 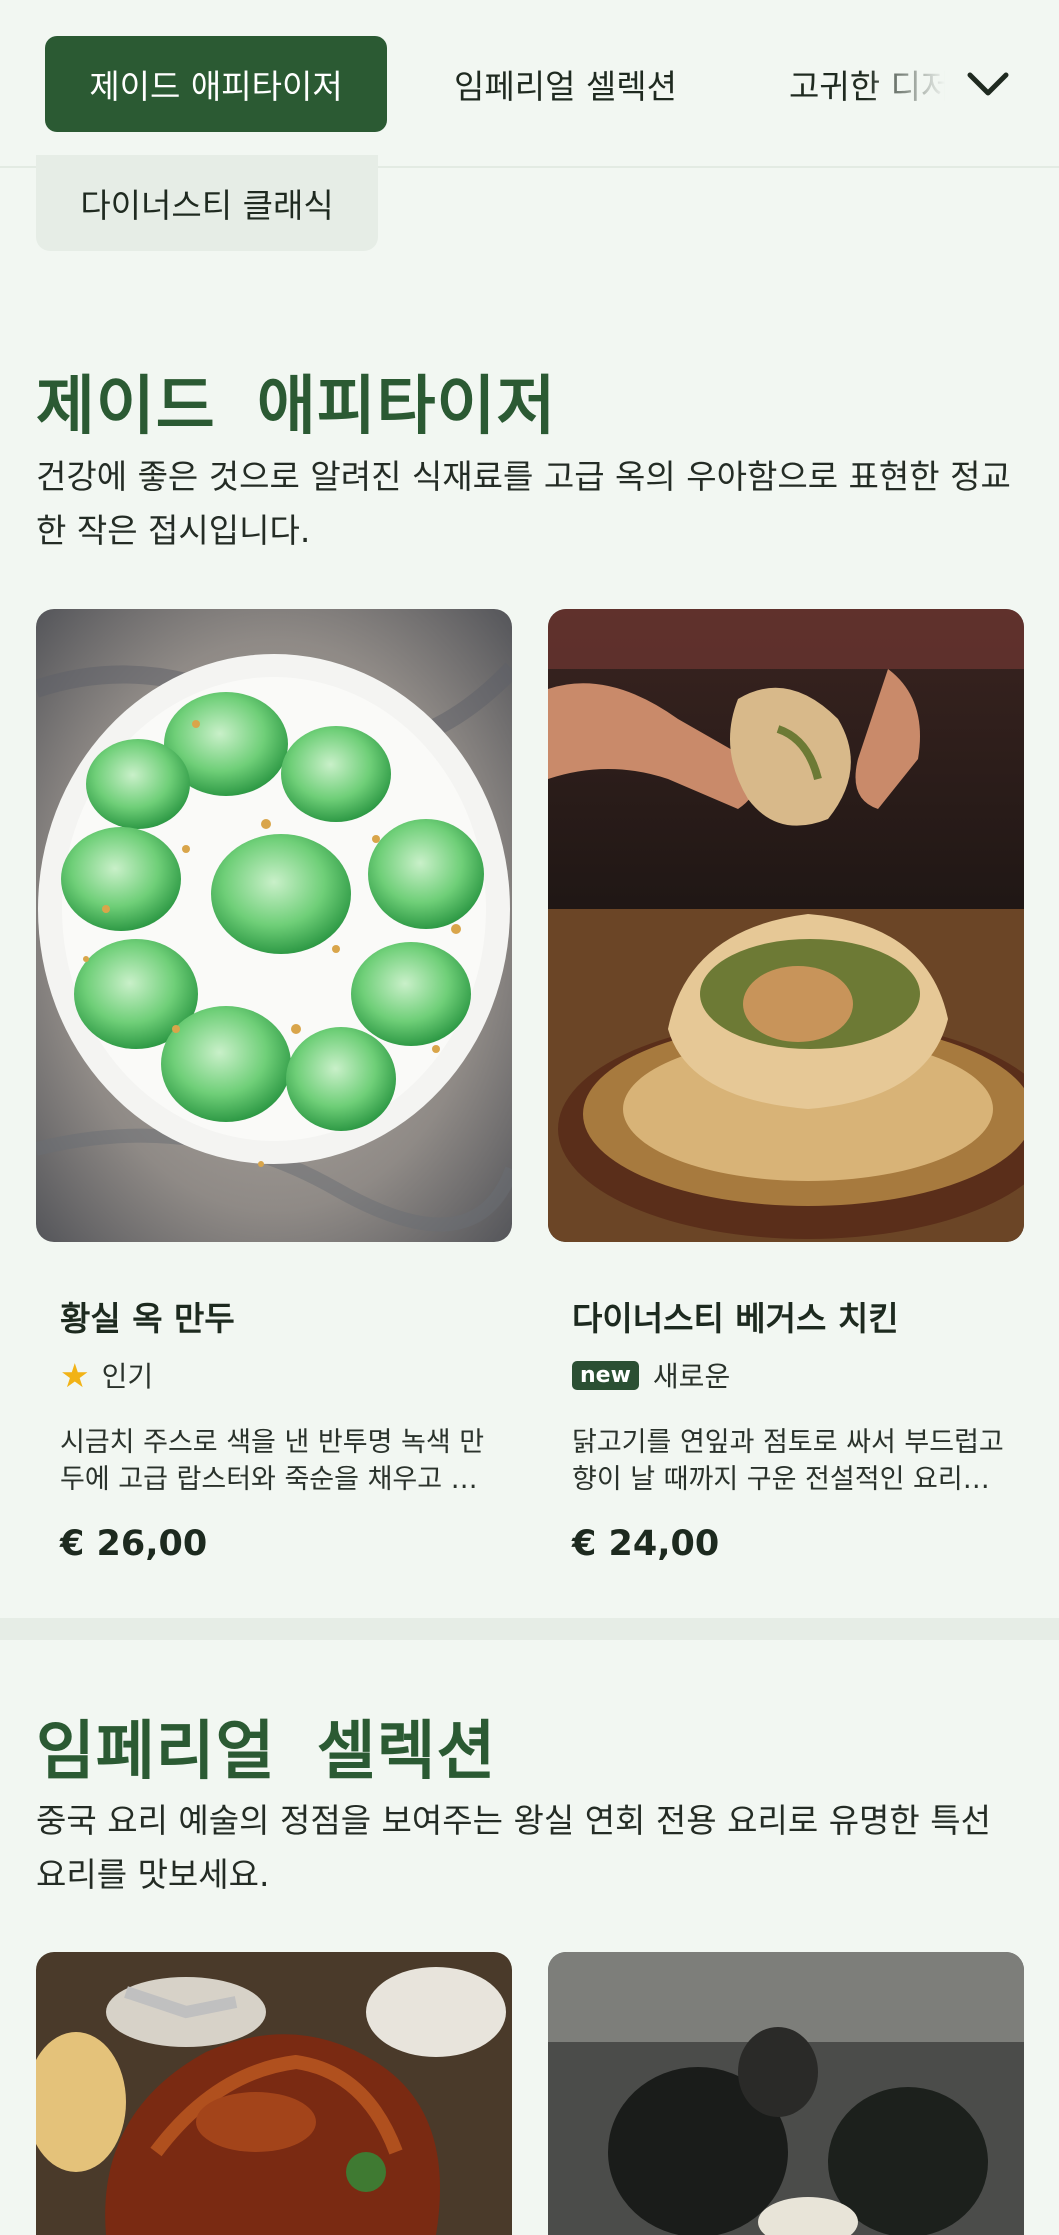 What do you see at coordinates (127, 1376) in the screenshot?
I see `badge-text: 인기` at bounding box center [127, 1376].